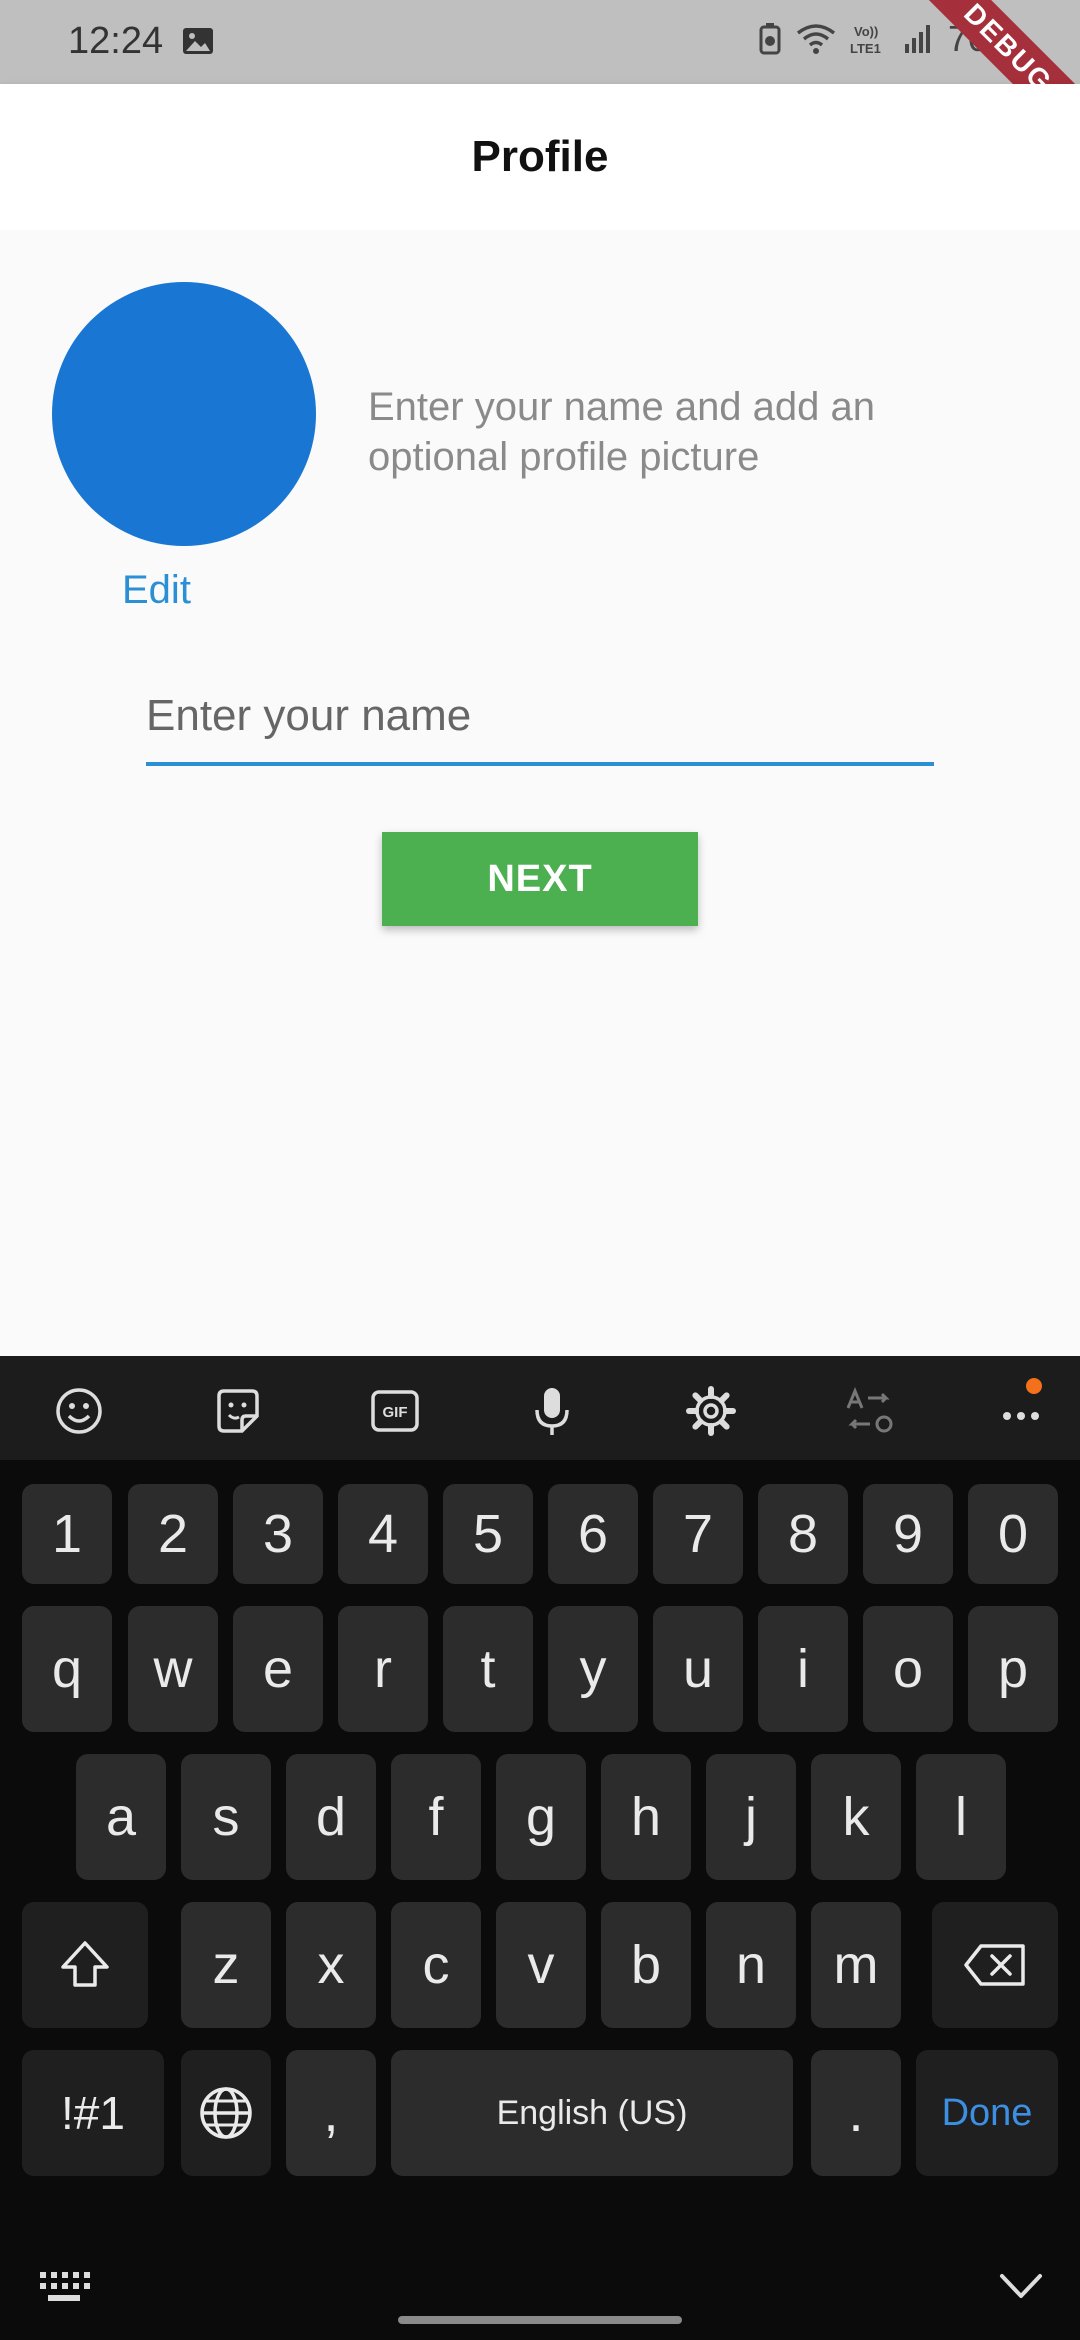 The height and width of the screenshot is (2340, 1080). What do you see at coordinates (711, 1411) in the screenshot?
I see `settings-icon` at bounding box center [711, 1411].